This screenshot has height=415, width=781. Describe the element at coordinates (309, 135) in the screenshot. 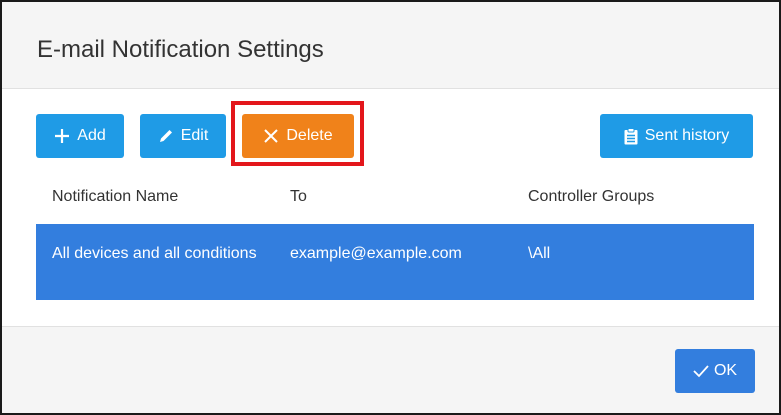

I see `delete-button-label: Delete` at that location.